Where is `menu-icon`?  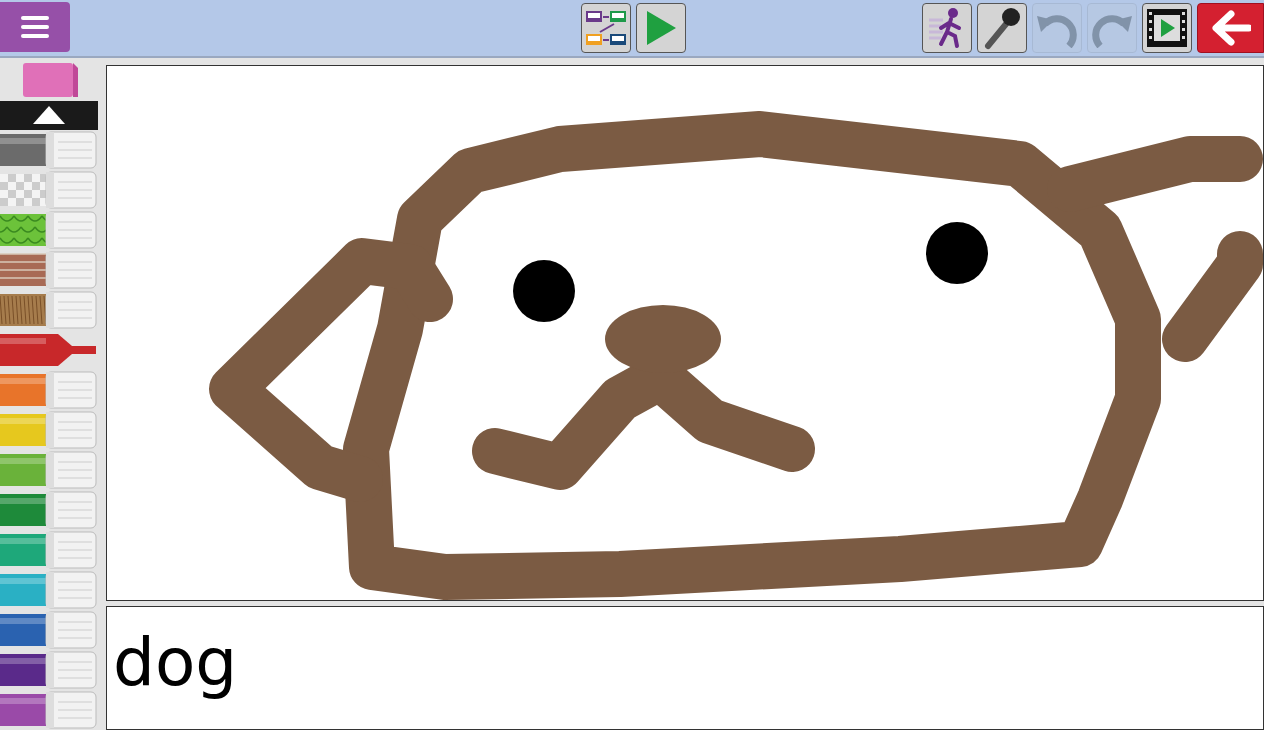
menu-icon is located at coordinates (35, 27).